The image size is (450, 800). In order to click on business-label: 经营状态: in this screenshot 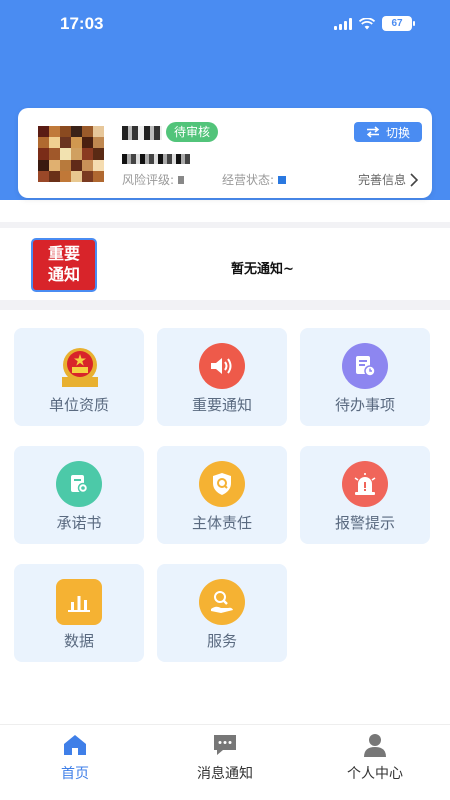, I will do `click(248, 180)`.